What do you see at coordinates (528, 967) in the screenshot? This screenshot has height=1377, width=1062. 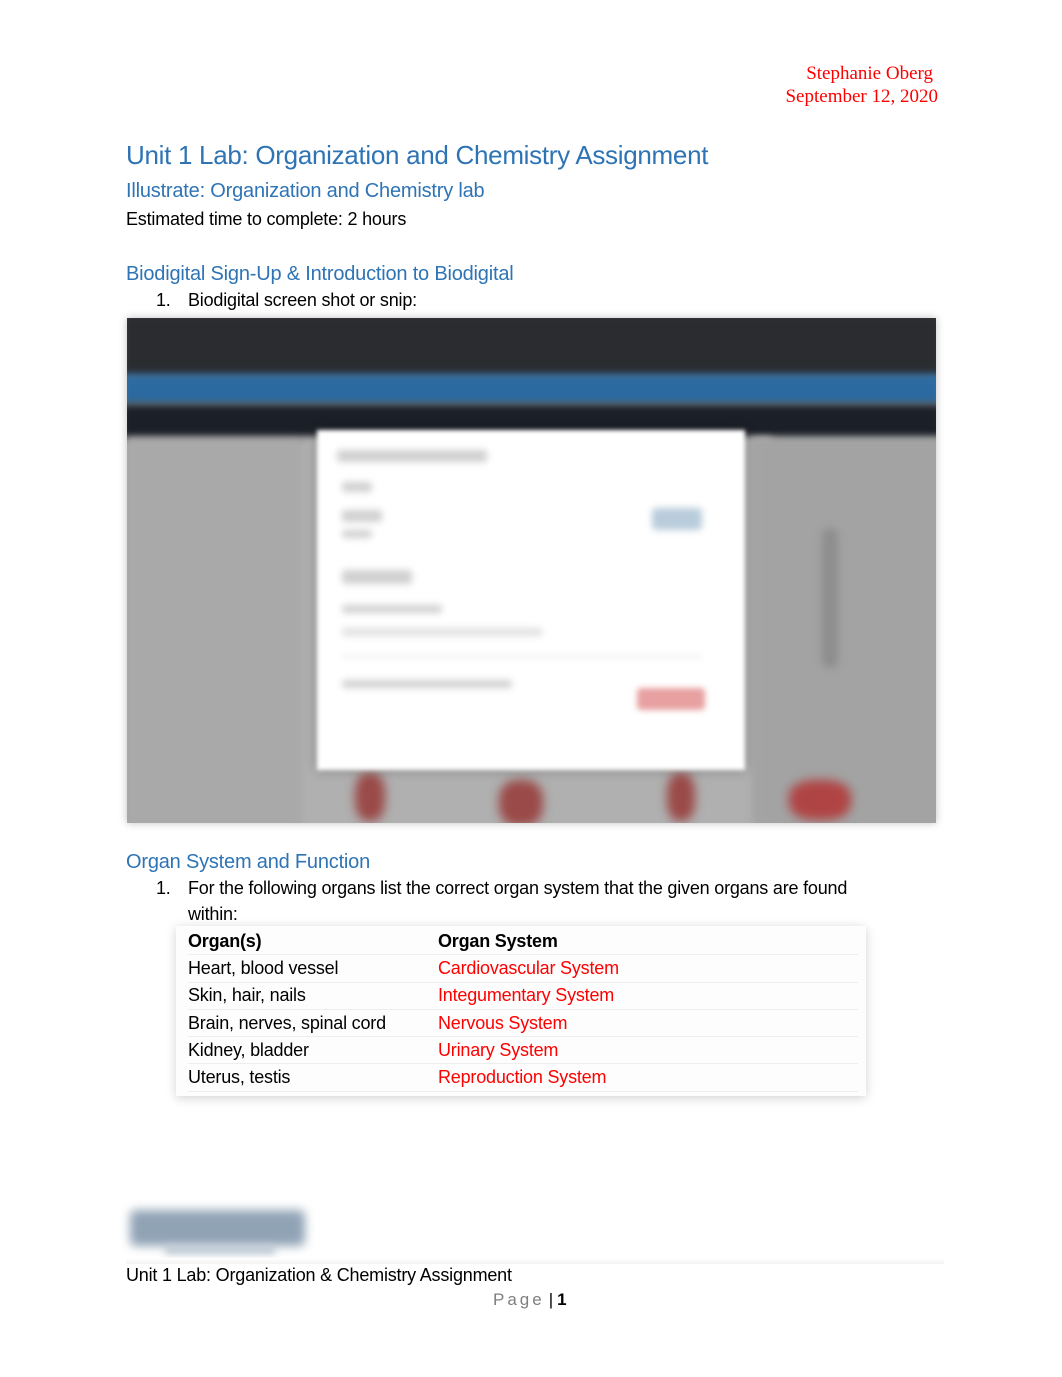 I see `system-answer-cell: Cardiovascular System` at bounding box center [528, 967].